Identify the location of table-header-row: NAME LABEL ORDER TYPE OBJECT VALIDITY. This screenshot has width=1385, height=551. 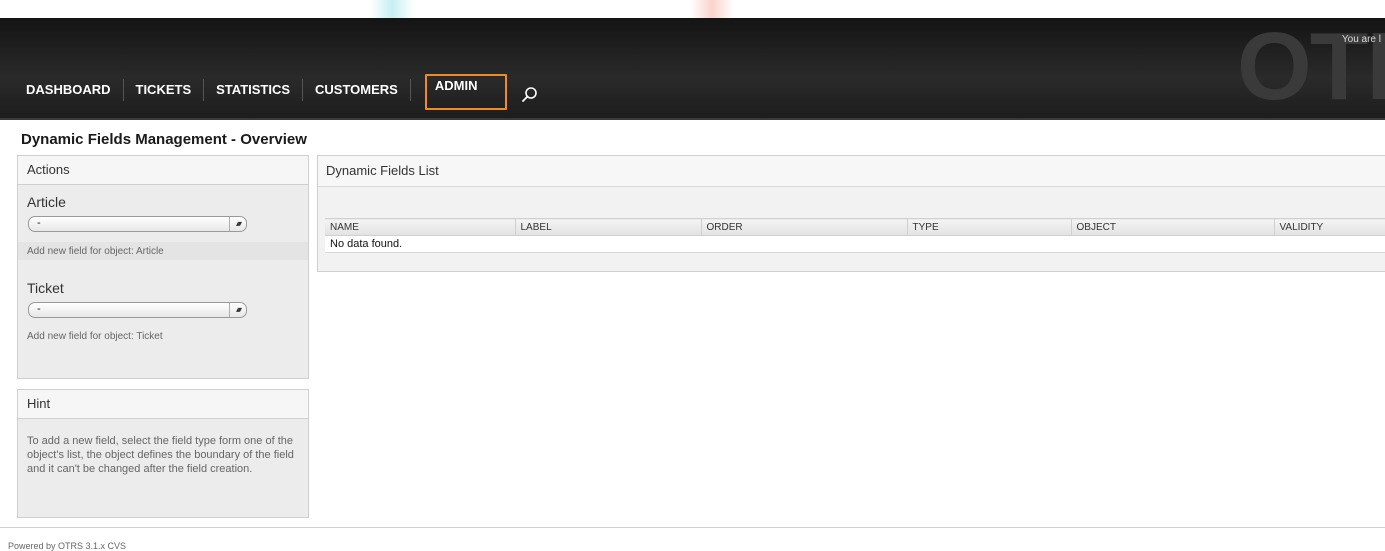
(855, 227).